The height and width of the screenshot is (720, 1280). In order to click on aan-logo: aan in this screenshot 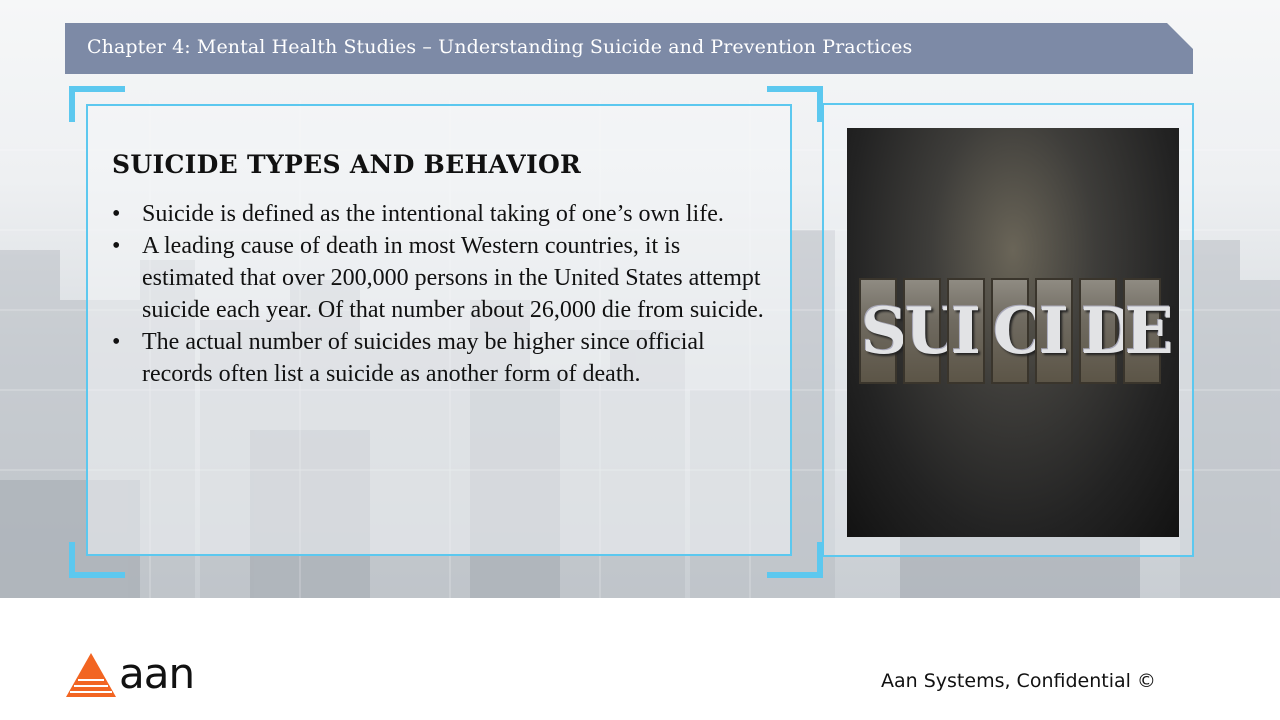, I will do `click(131, 675)`.